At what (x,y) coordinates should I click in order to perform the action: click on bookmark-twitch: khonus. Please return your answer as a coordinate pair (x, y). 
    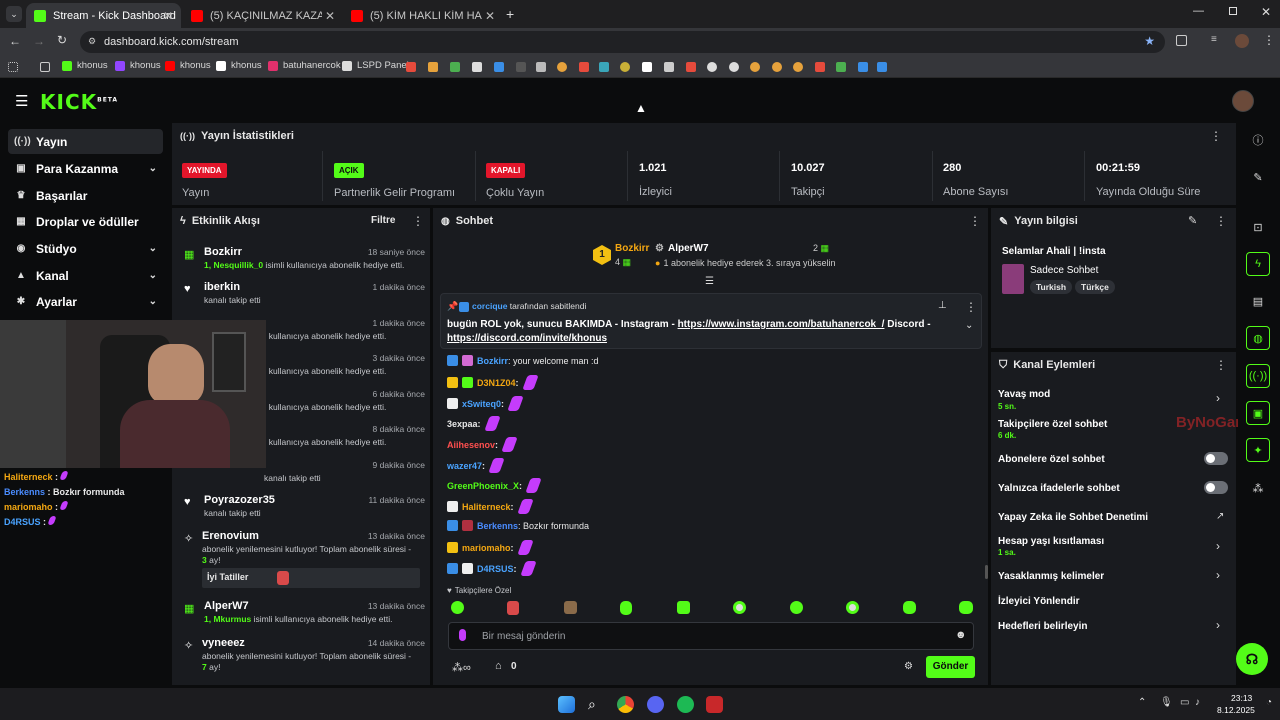
    Looking at the image, I should click on (138, 65).